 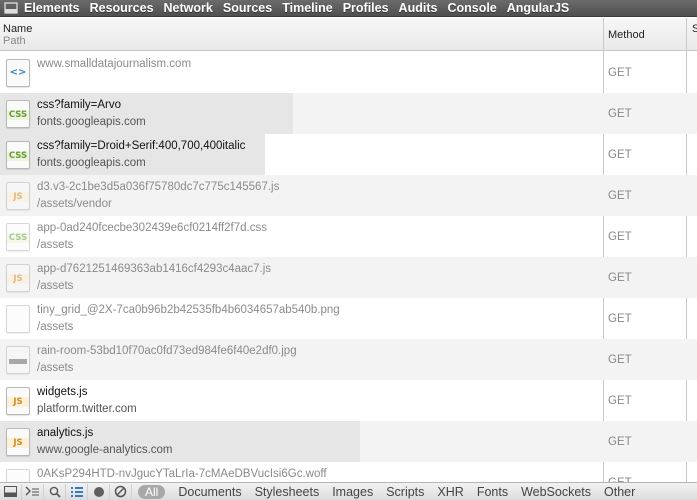 What do you see at coordinates (33, 491) in the screenshot?
I see `show-console-button` at bounding box center [33, 491].